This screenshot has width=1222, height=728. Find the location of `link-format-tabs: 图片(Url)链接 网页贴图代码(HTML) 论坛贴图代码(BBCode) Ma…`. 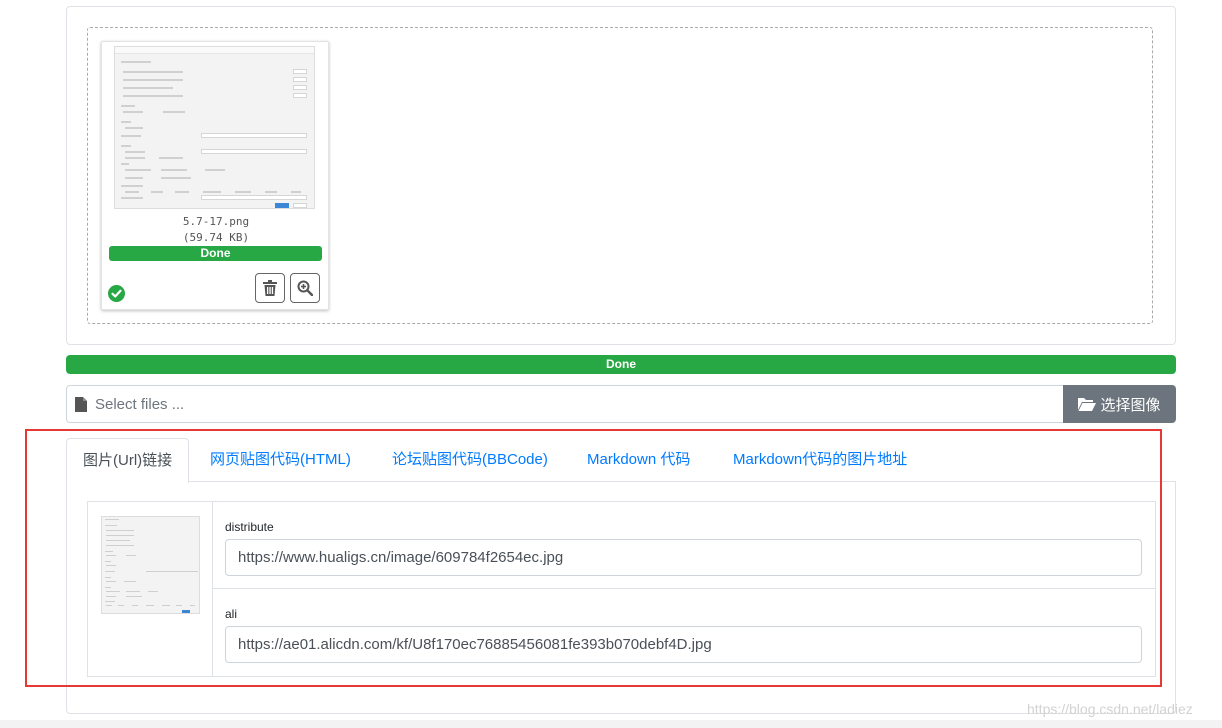

link-format-tabs: 图片(Url)链接 网页贴图代码(HTML) 论坛贴图代码(BBCode) Ma… is located at coordinates (621, 460).